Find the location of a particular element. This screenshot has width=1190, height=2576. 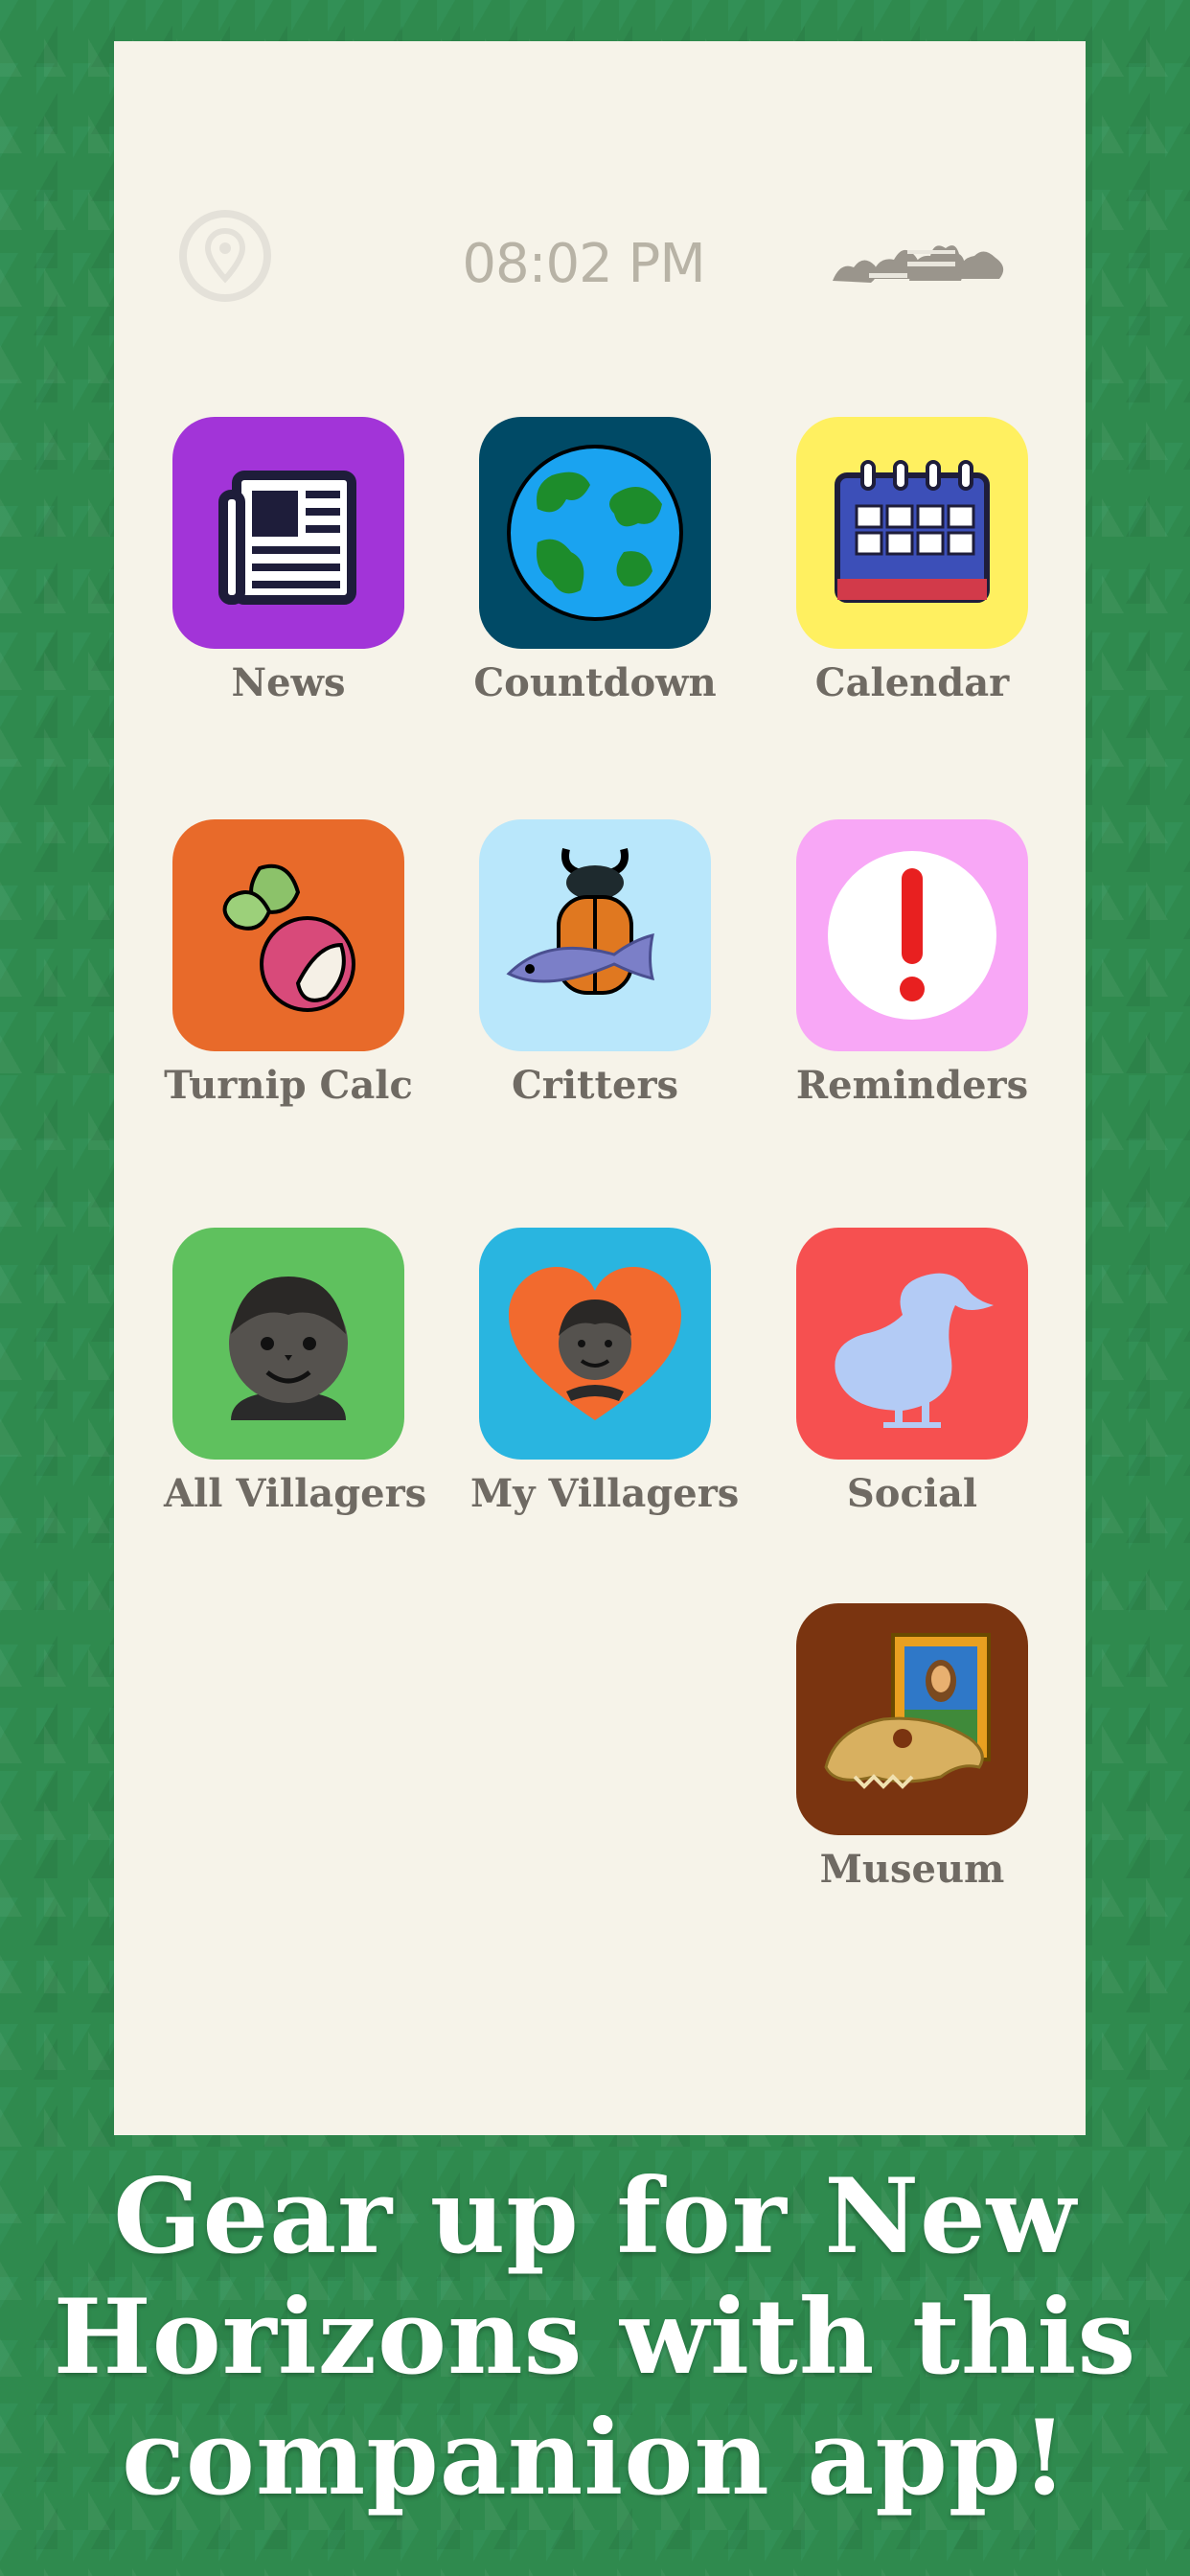

museum-fossil-painting-icon is located at coordinates (912, 1719).